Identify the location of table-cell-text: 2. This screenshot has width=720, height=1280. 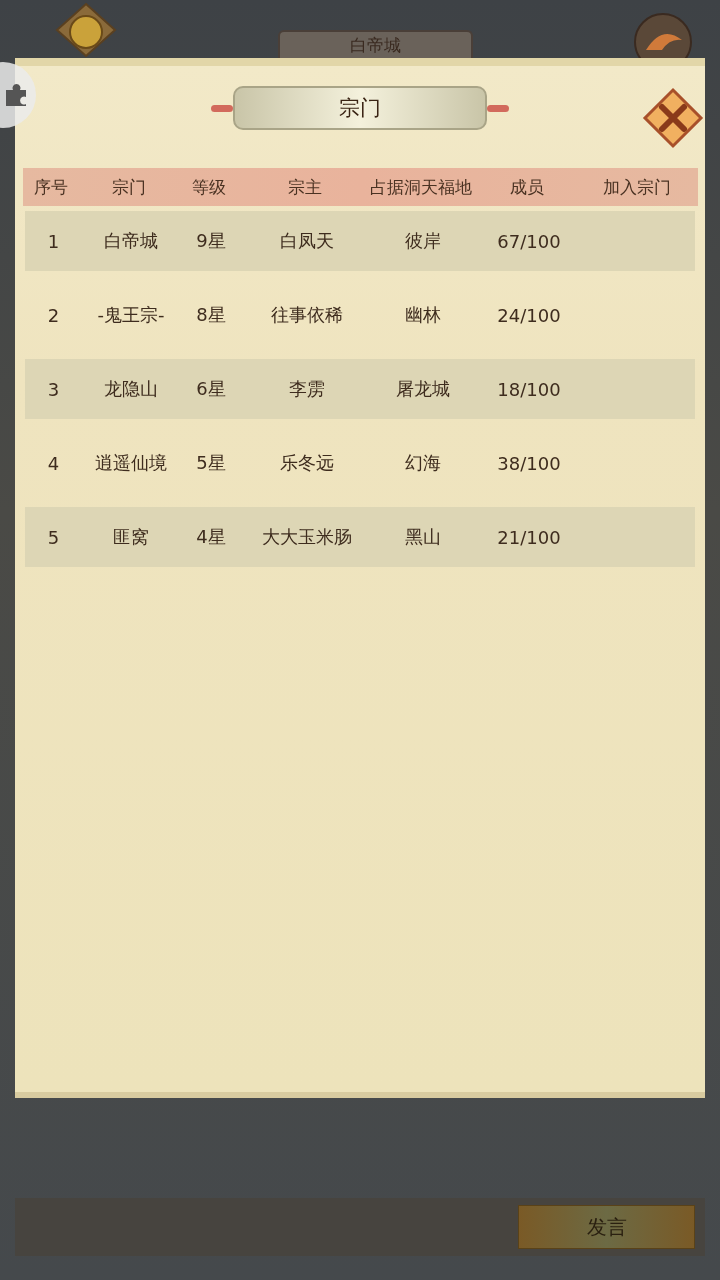
(53, 315).